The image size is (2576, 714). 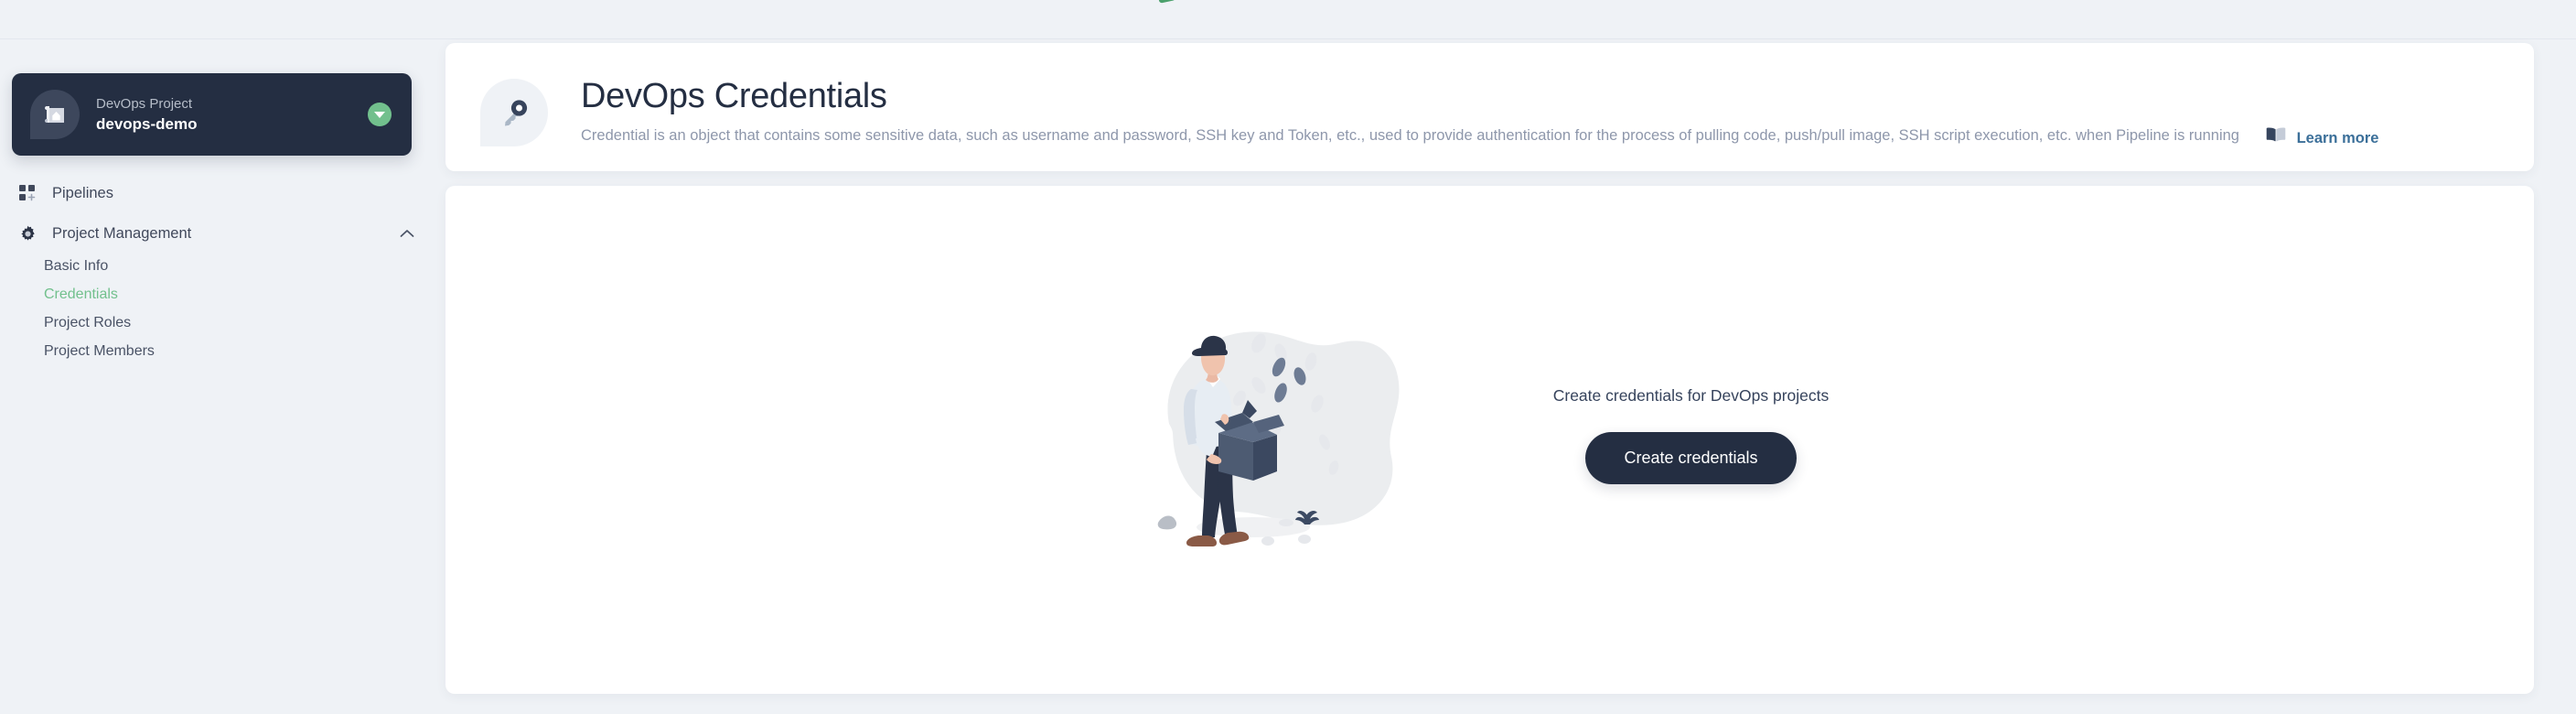 What do you see at coordinates (122, 233) in the screenshot?
I see `sidebar-item-label: Project Management` at bounding box center [122, 233].